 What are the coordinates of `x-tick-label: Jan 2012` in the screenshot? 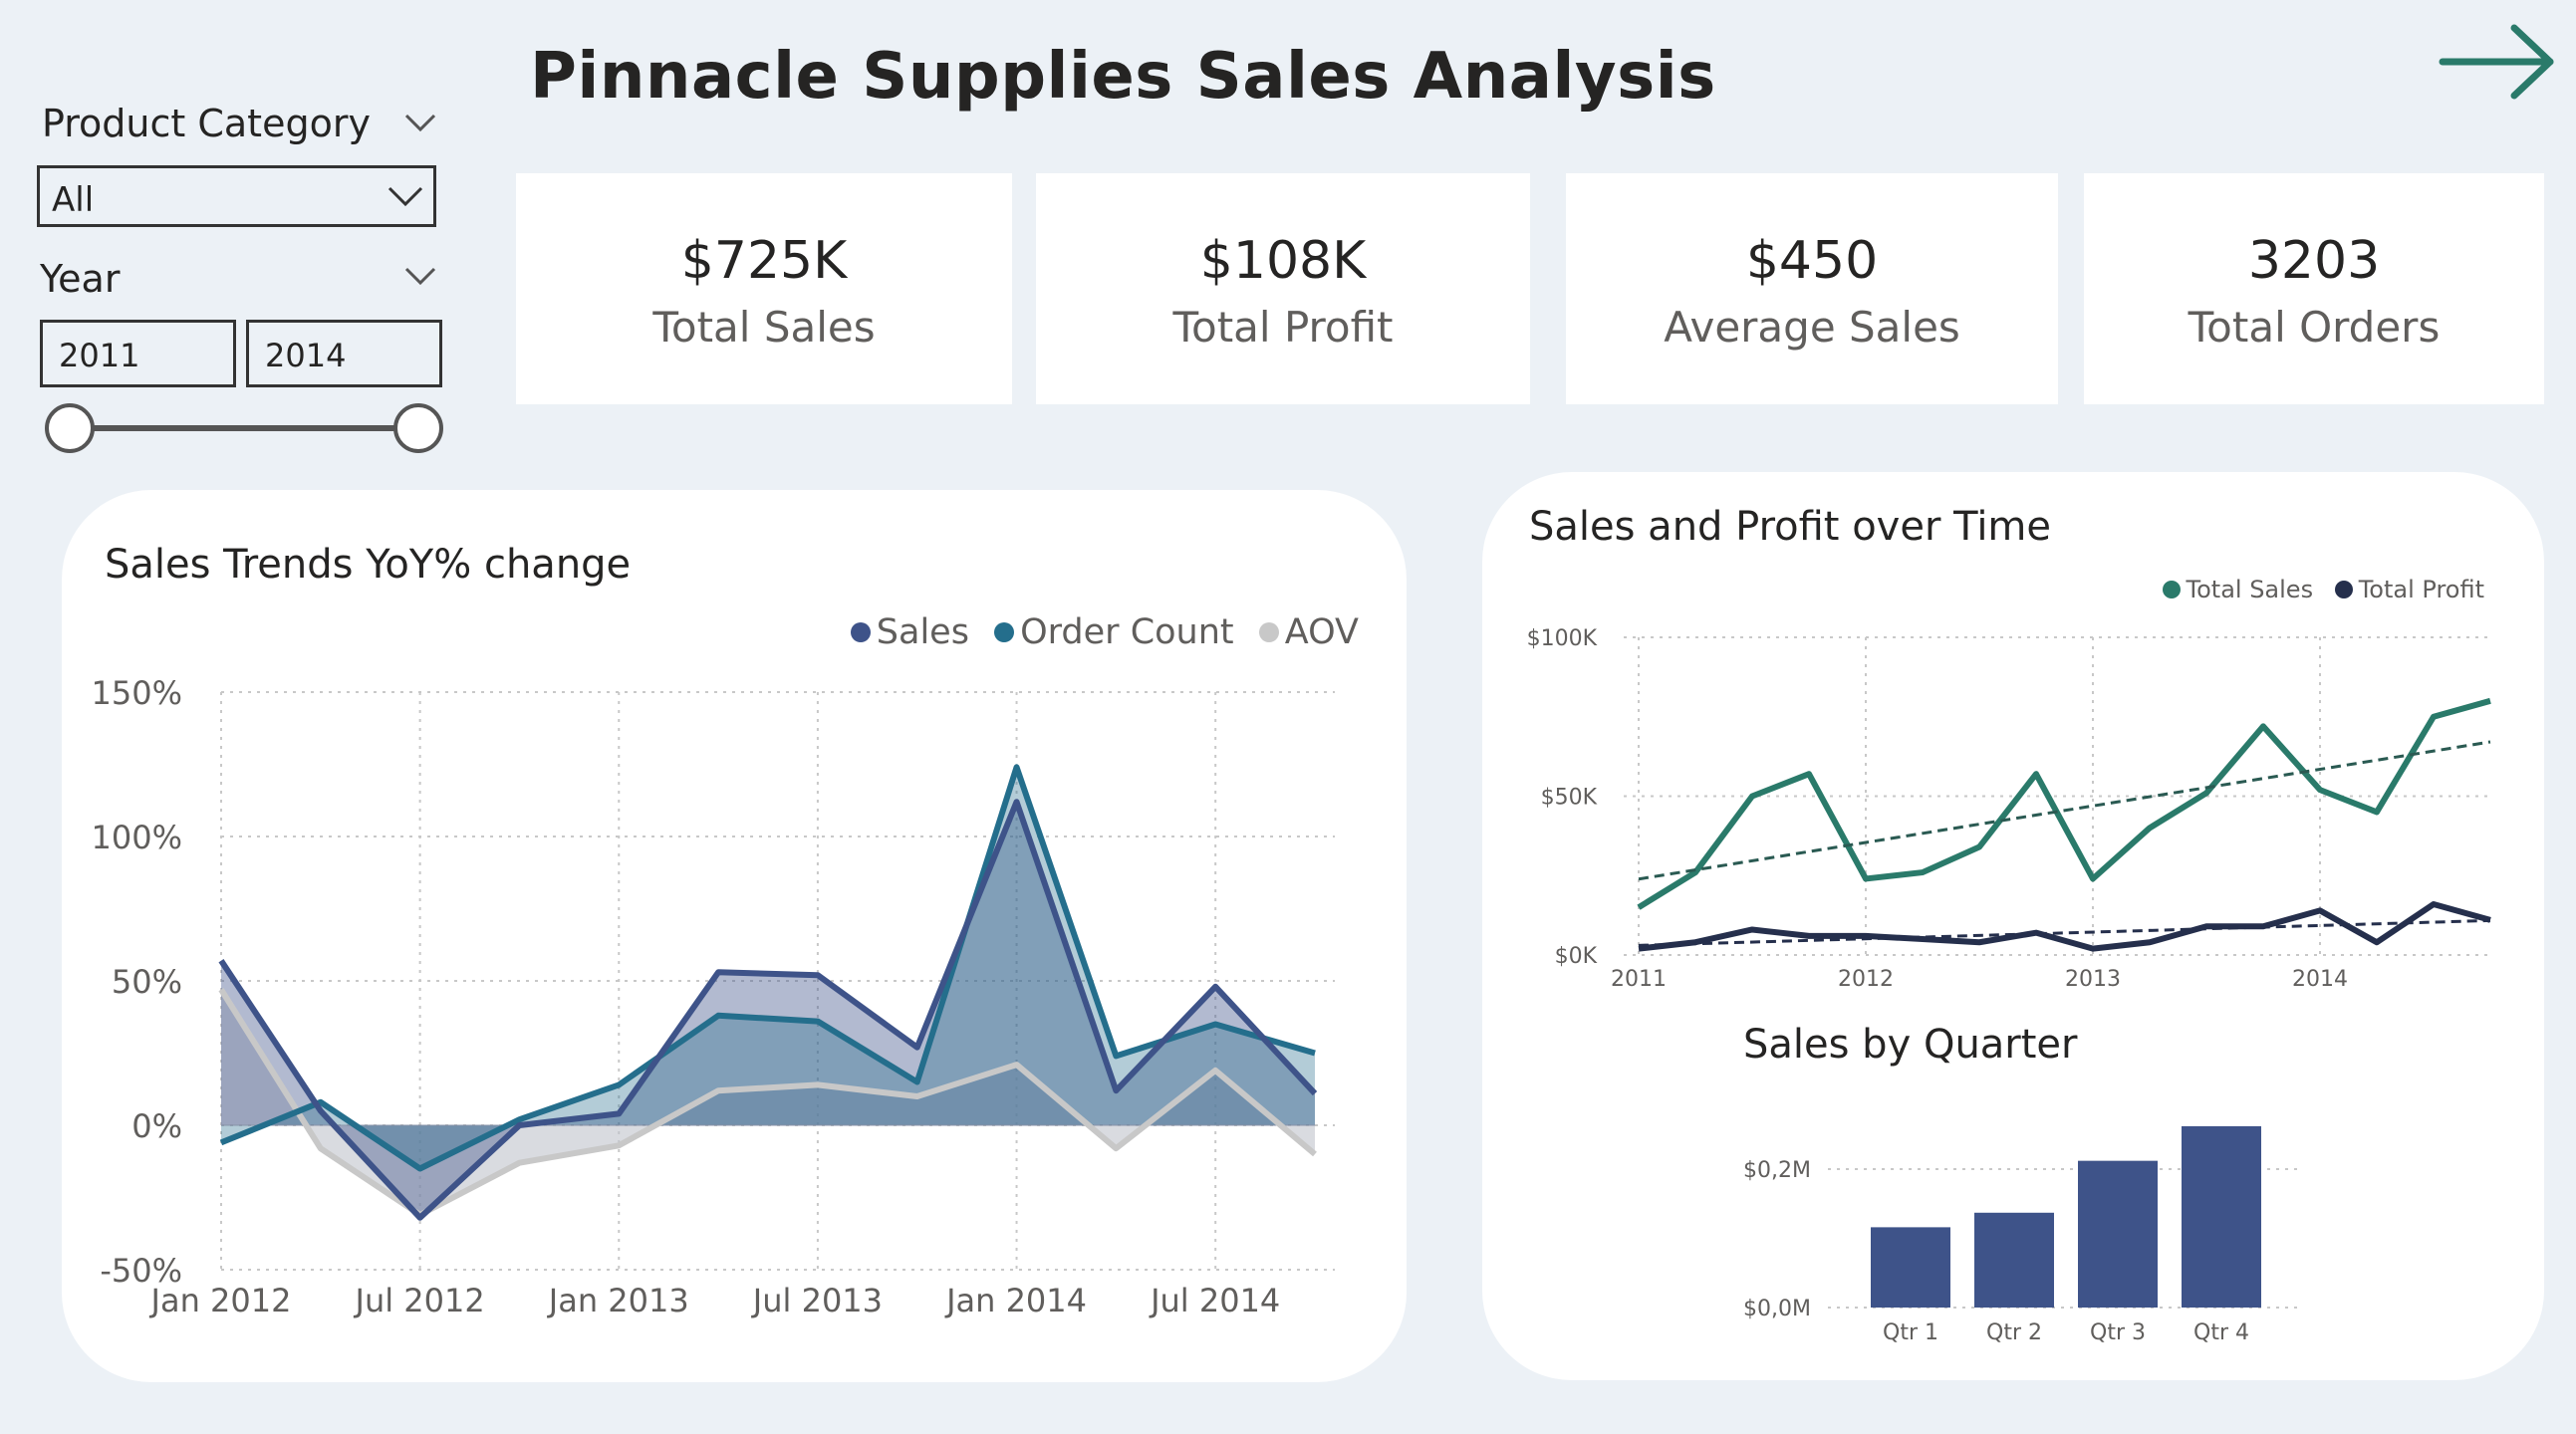 It's located at (220, 1300).